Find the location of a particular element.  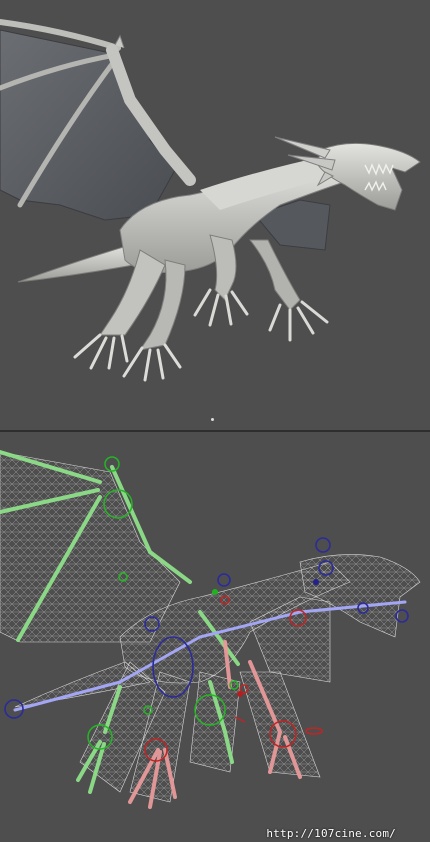

hind-claws-near is located at coordinates (101, 351).